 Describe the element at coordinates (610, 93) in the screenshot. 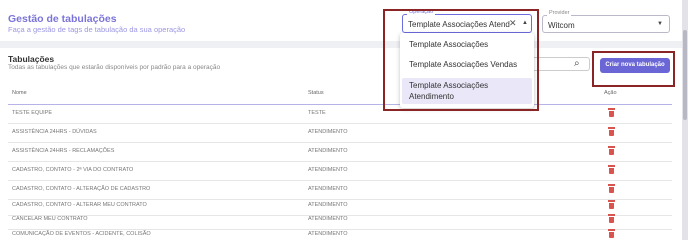

I see `column-header-action: Ação` at that location.